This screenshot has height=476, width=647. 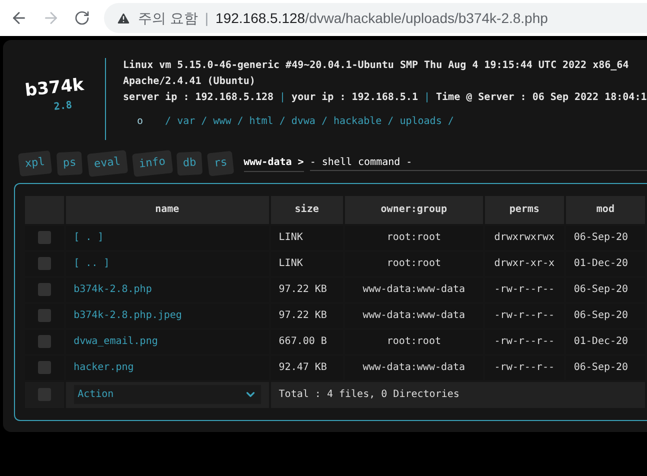 What do you see at coordinates (198, 97) in the screenshot?
I see `server-info: server ip : 192.168.5.128` at bounding box center [198, 97].